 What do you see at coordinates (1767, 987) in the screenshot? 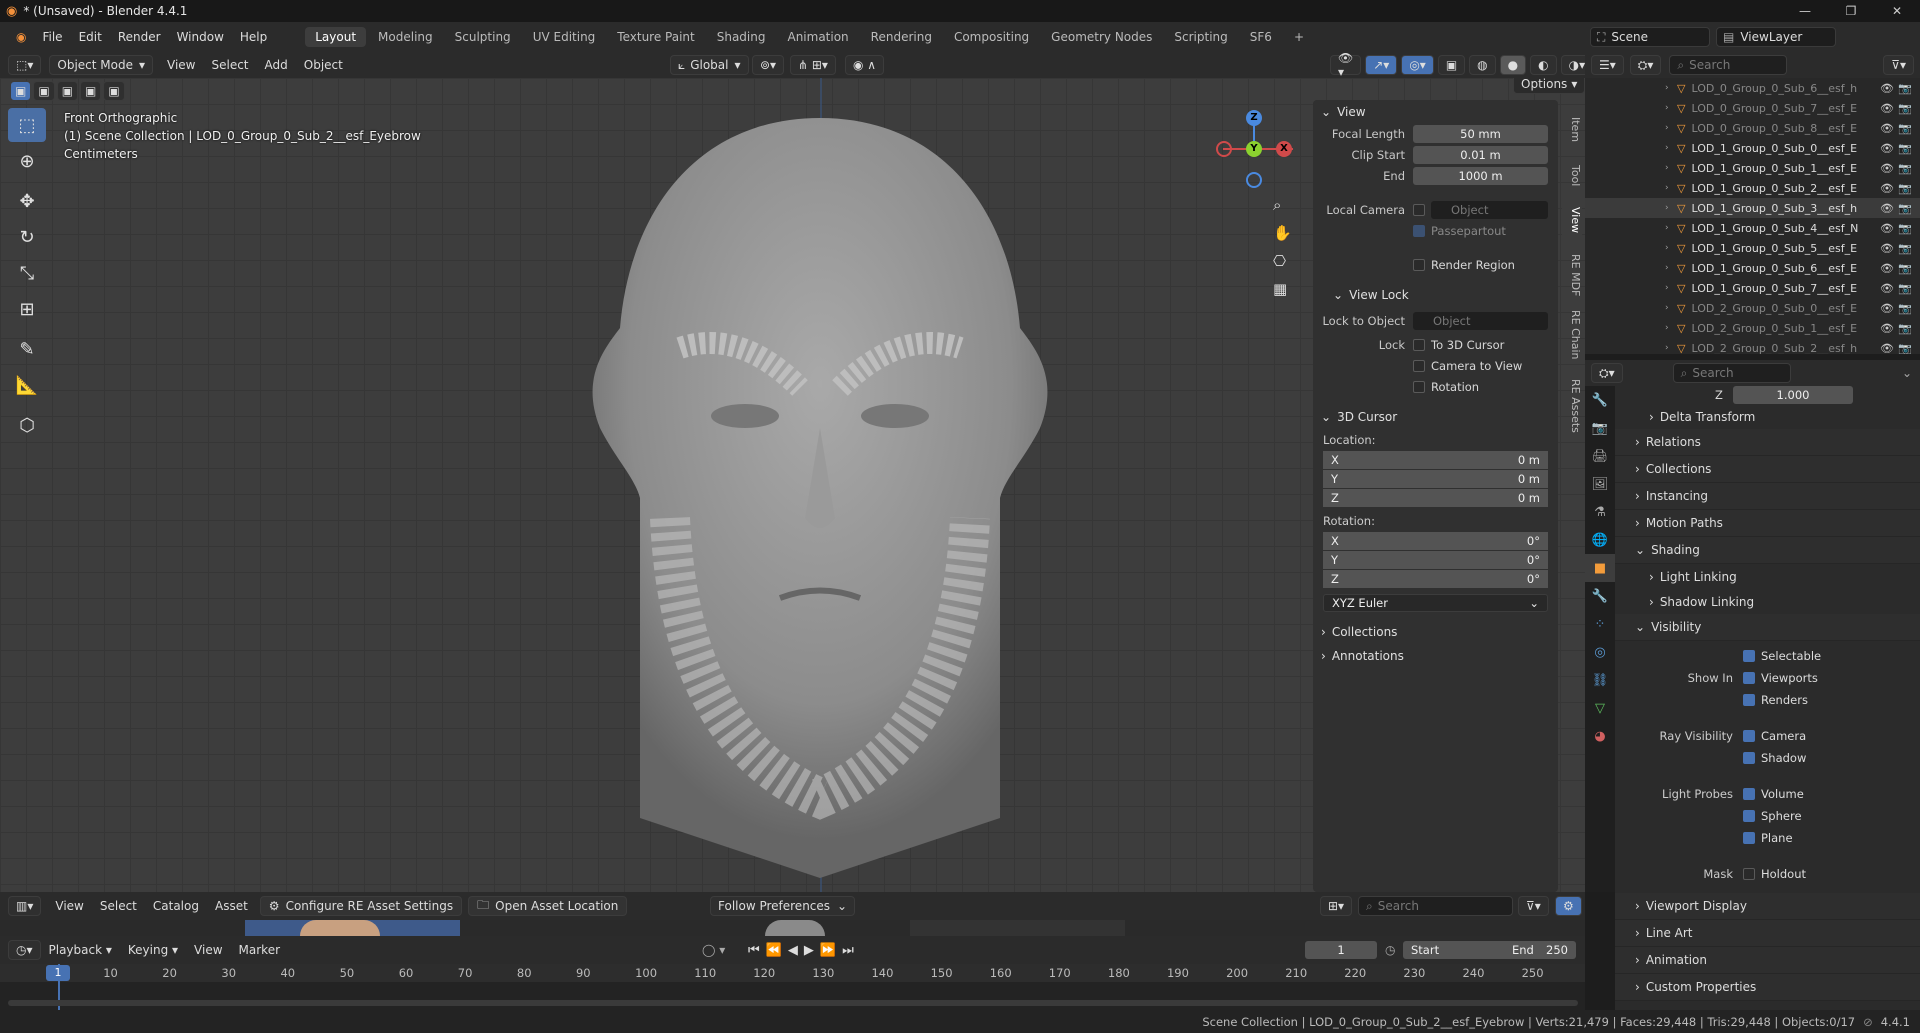
I see `custom-props-header: › Custom Properties` at bounding box center [1767, 987].